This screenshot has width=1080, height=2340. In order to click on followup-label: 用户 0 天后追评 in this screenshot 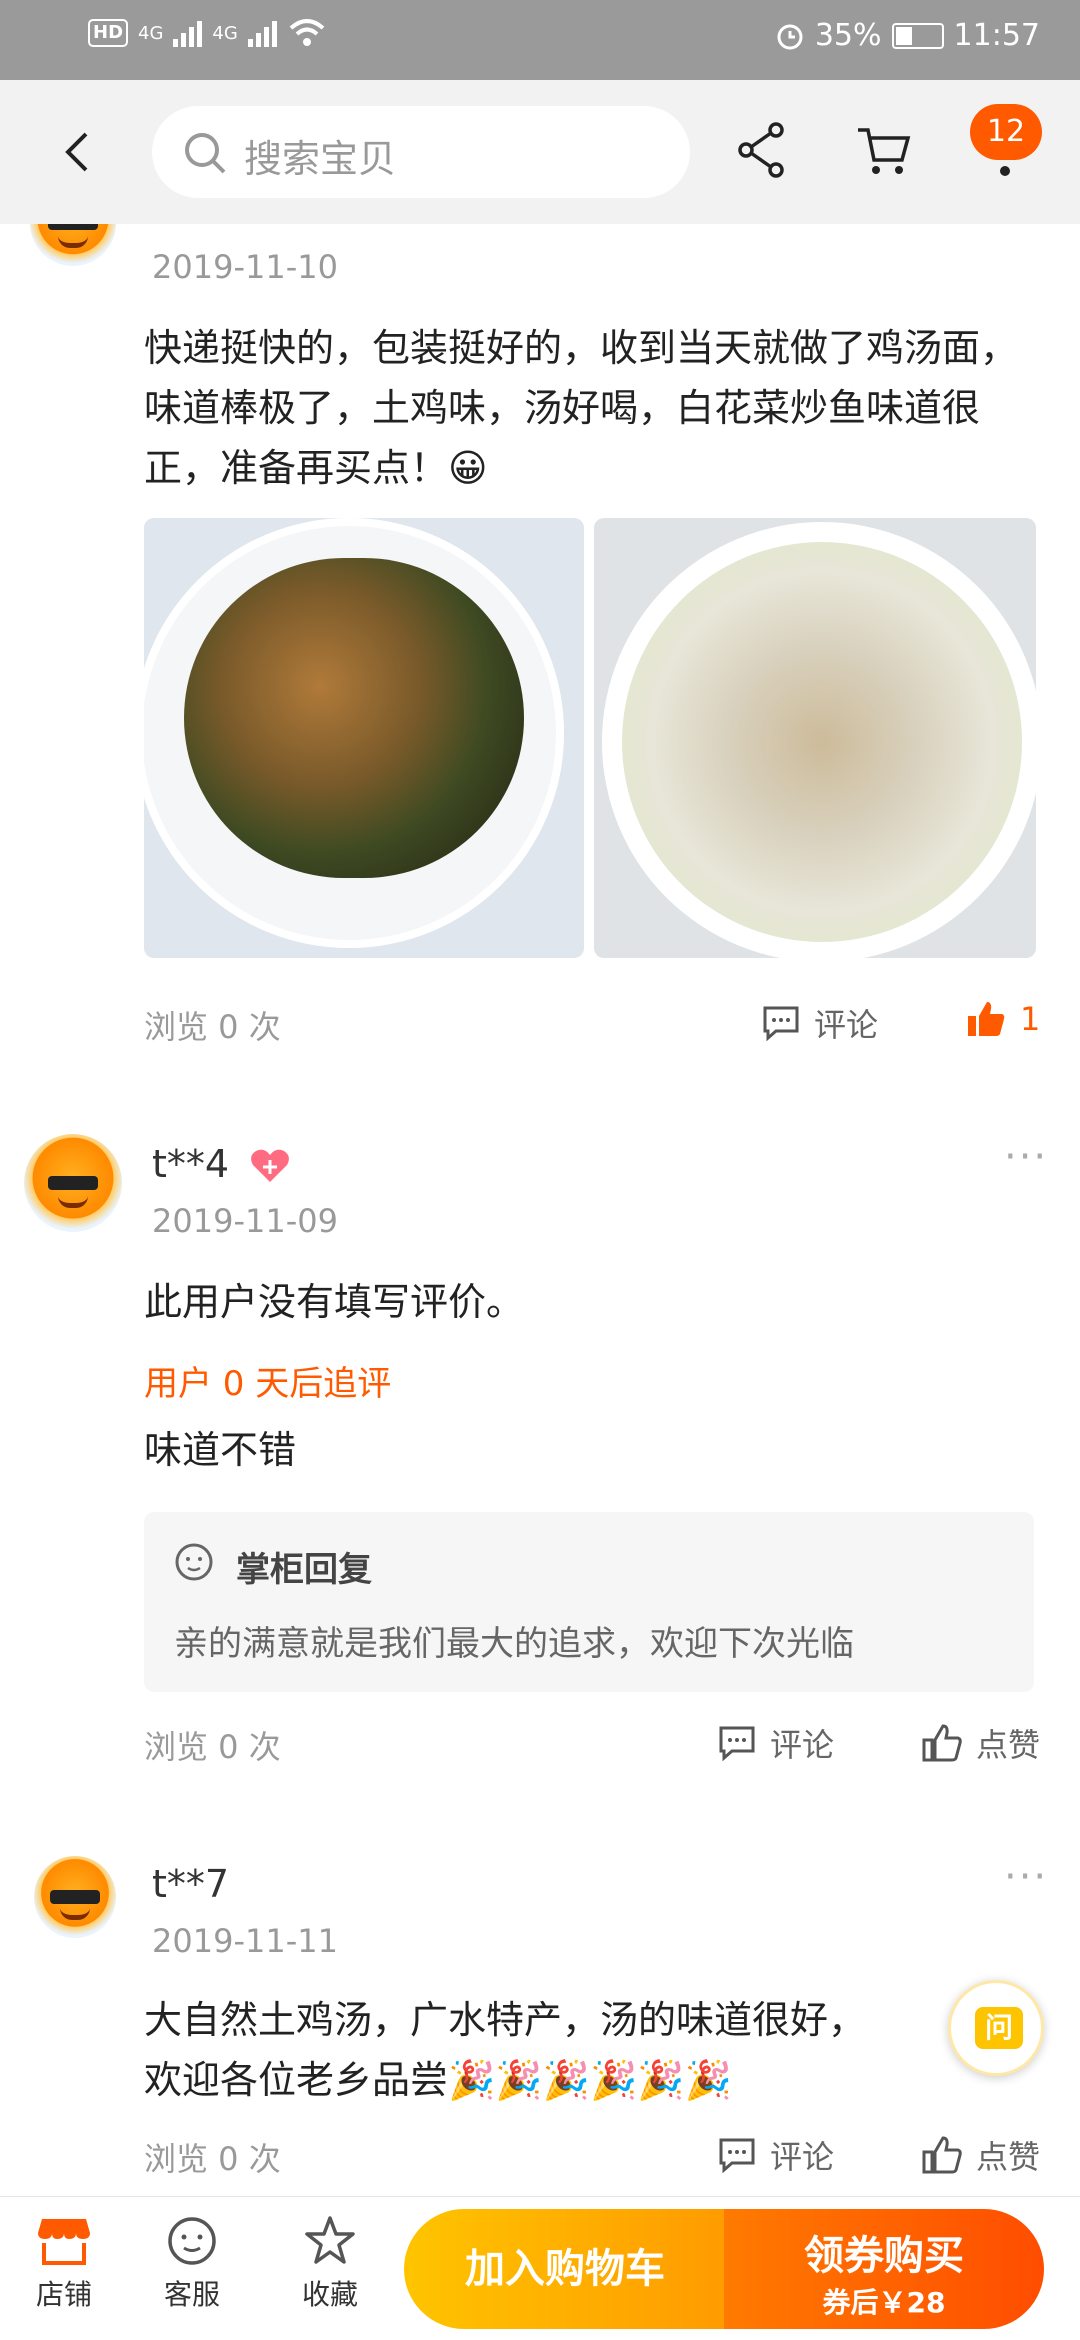, I will do `click(268, 1384)`.